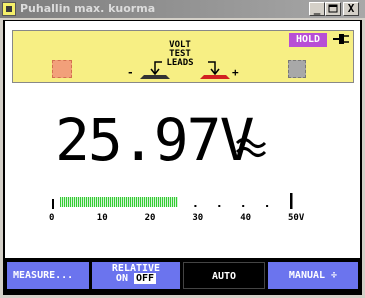 The image size is (365, 298). What do you see at coordinates (246, 218) in the screenshot?
I see `scale-tick-label: 40` at bounding box center [246, 218].